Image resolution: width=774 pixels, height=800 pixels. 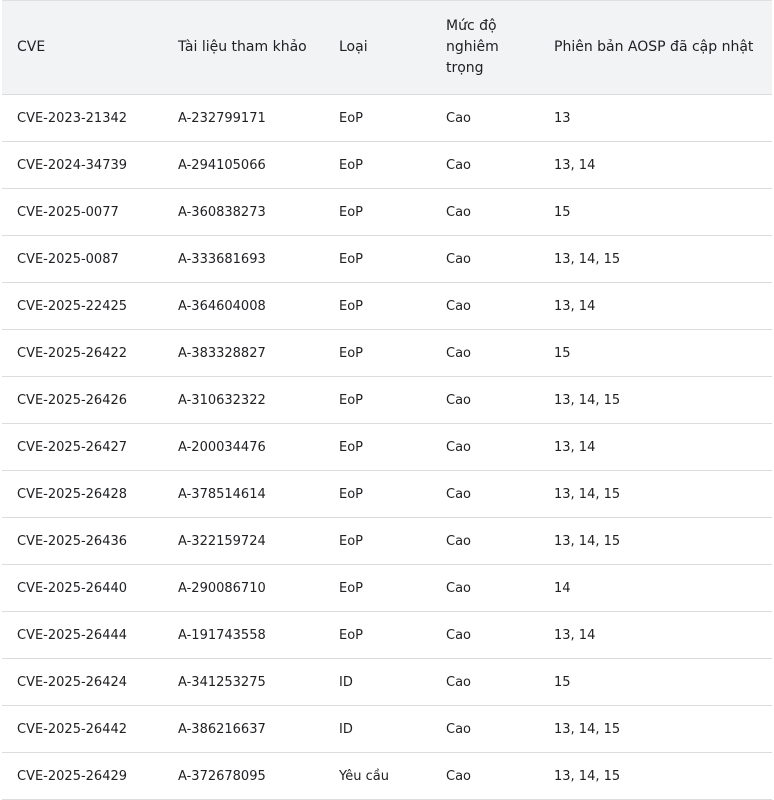 I want to click on table-row: CVE-2025-0077 A-360838273 EoP Cao 15, so click(x=387, y=212).